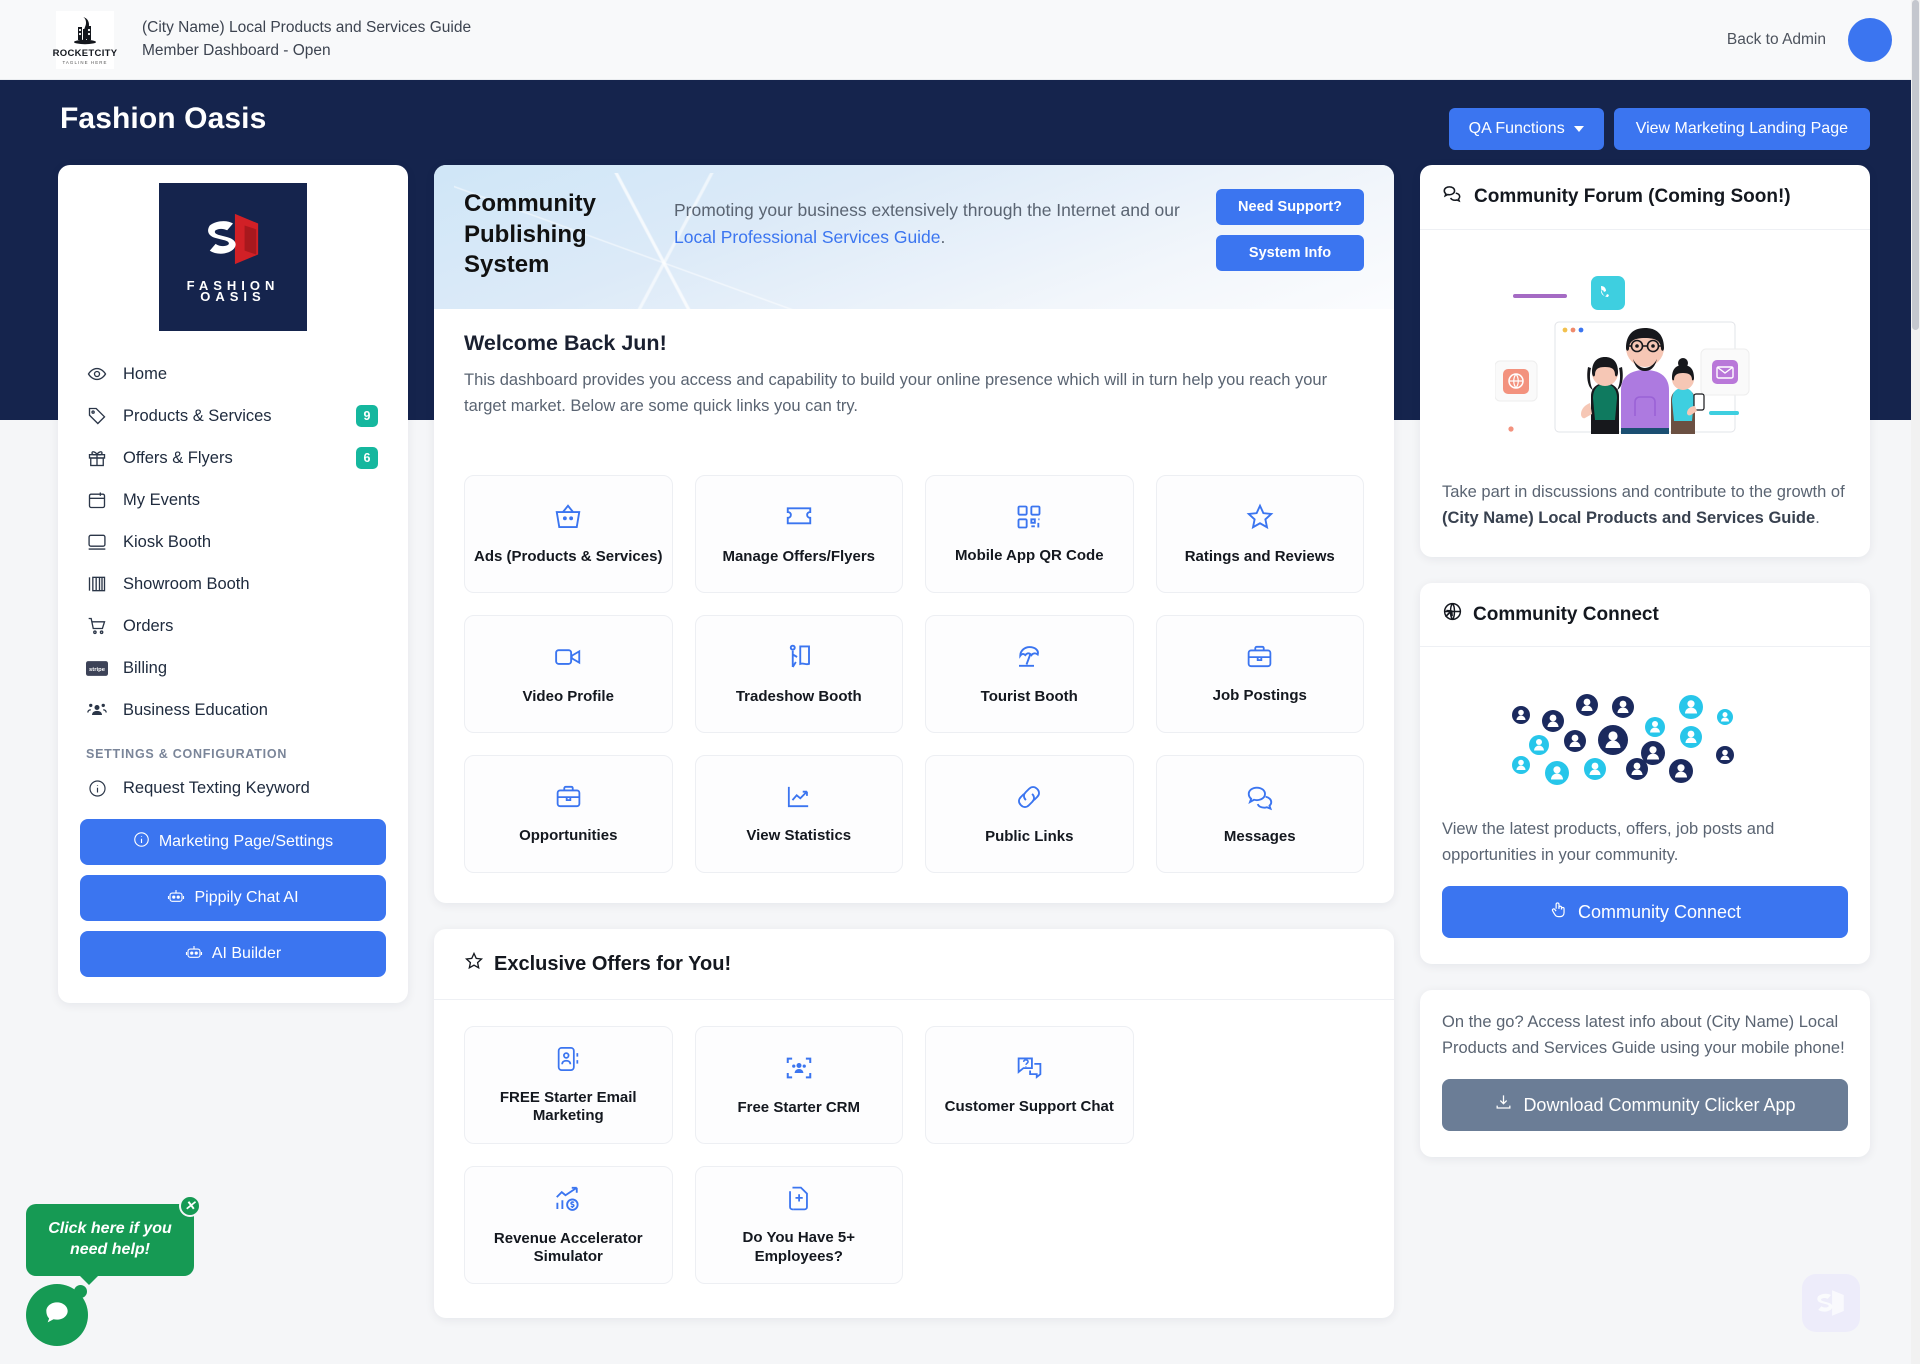 The height and width of the screenshot is (1364, 1920). I want to click on promo-text-after: ., so click(943, 237).